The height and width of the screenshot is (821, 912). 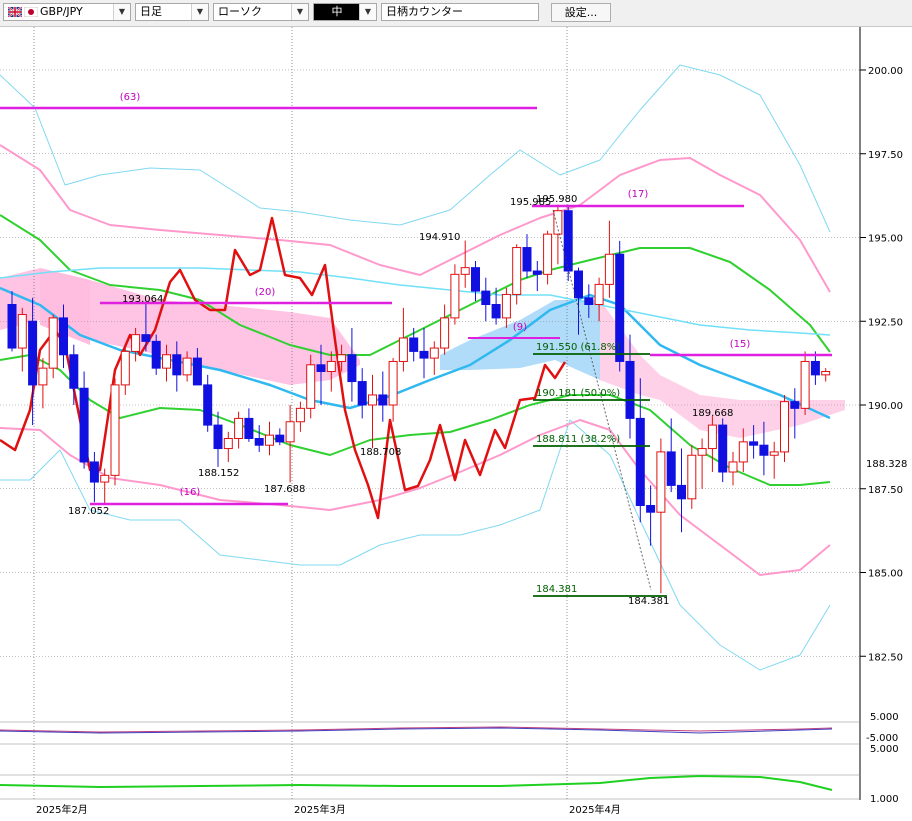 I want to click on axis-tick-label: 197.50, so click(x=885, y=155).